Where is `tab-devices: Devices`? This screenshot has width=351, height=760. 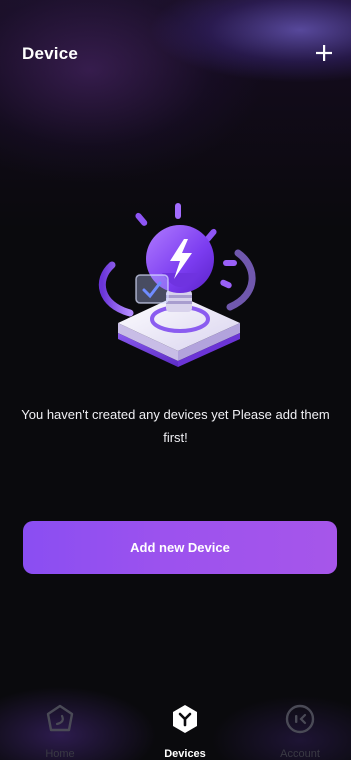
tab-devices: Devices is located at coordinates (185, 725).